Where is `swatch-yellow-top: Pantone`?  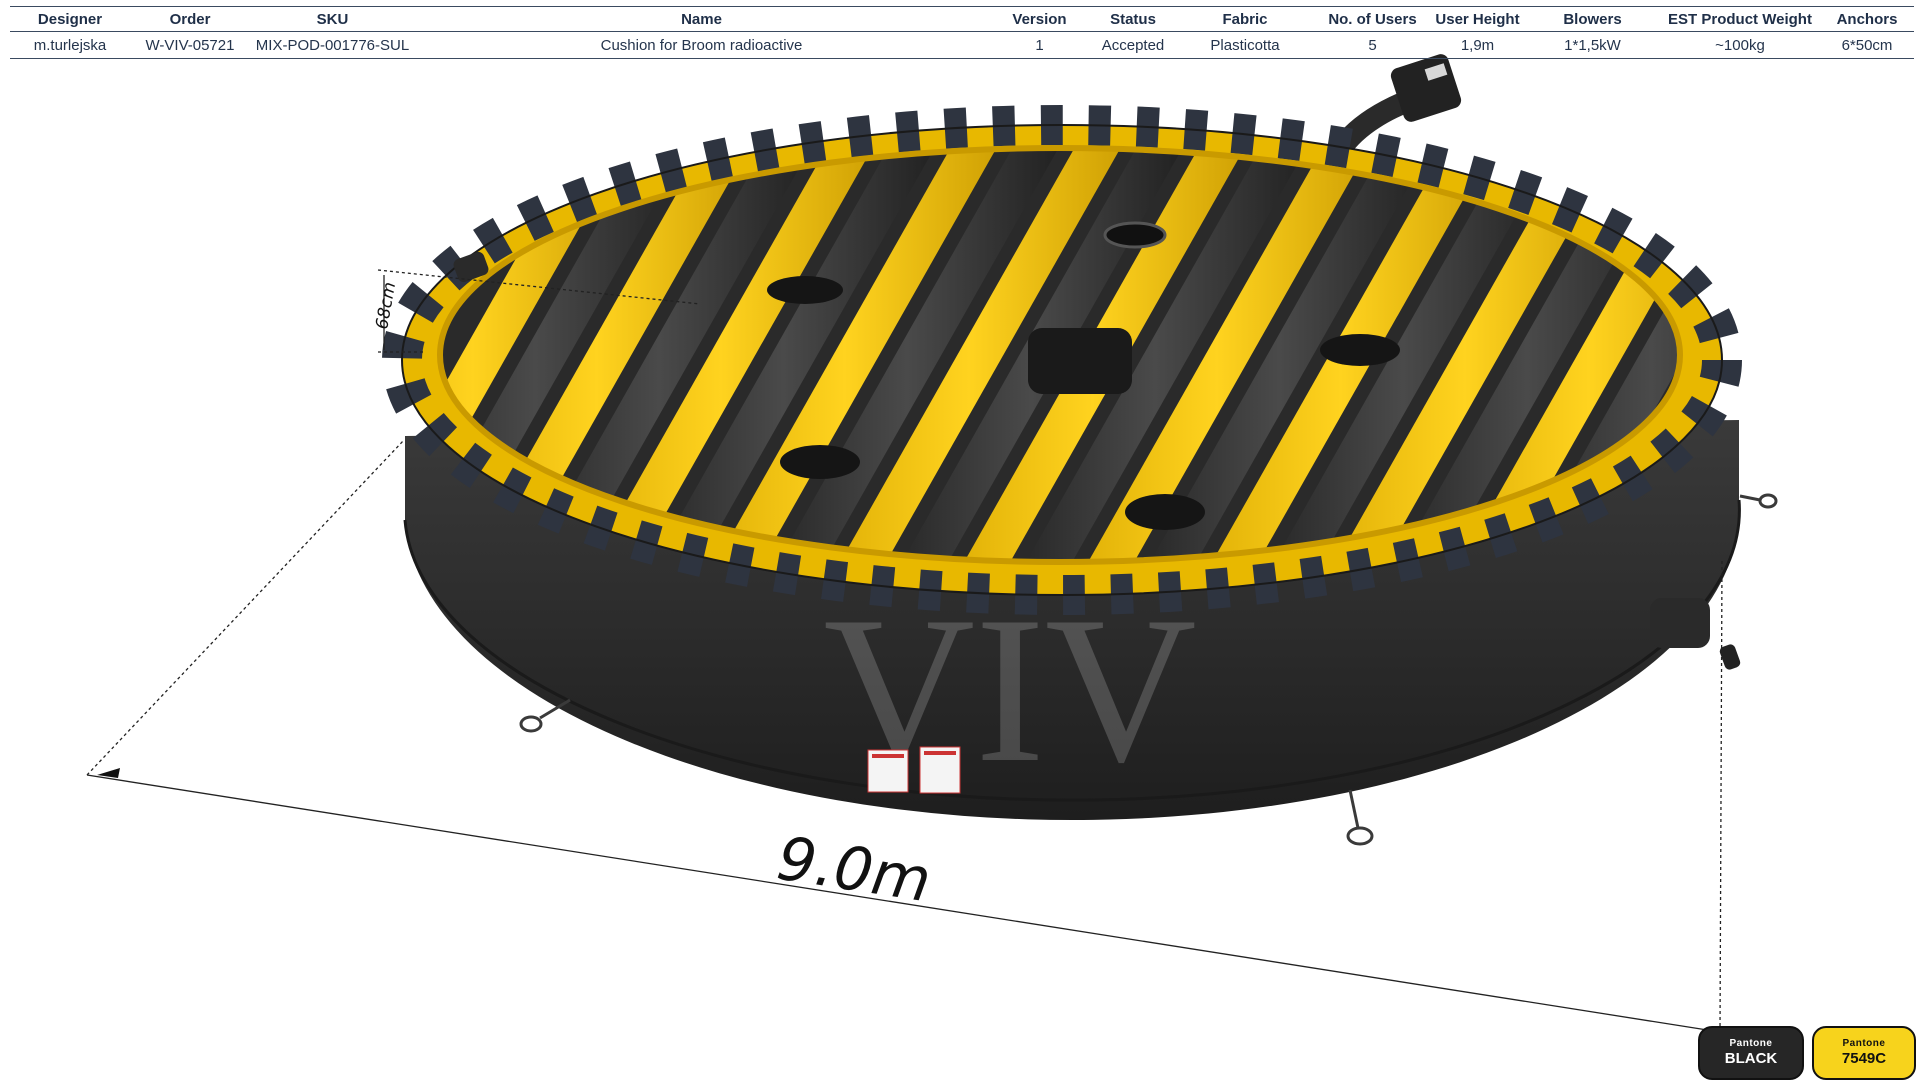
swatch-yellow-top: Pantone is located at coordinates (1864, 1043).